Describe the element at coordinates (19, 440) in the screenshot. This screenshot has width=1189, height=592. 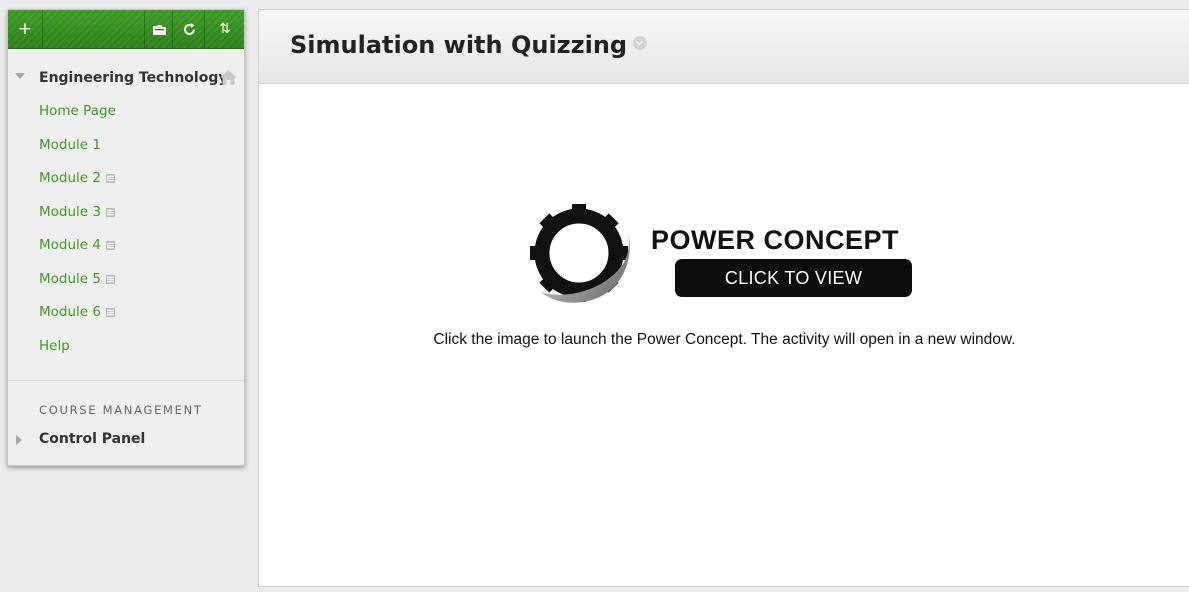
I see `expand-caret-icon` at that location.